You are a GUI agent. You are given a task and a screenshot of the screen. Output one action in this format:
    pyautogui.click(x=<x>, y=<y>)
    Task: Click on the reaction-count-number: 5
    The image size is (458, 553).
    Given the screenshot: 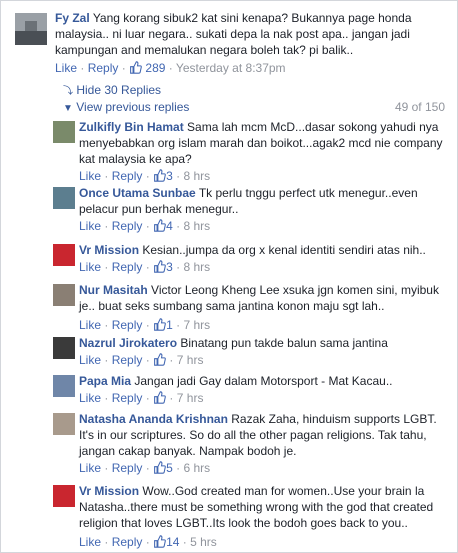 What is the action you would take?
    pyautogui.click(x=169, y=468)
    